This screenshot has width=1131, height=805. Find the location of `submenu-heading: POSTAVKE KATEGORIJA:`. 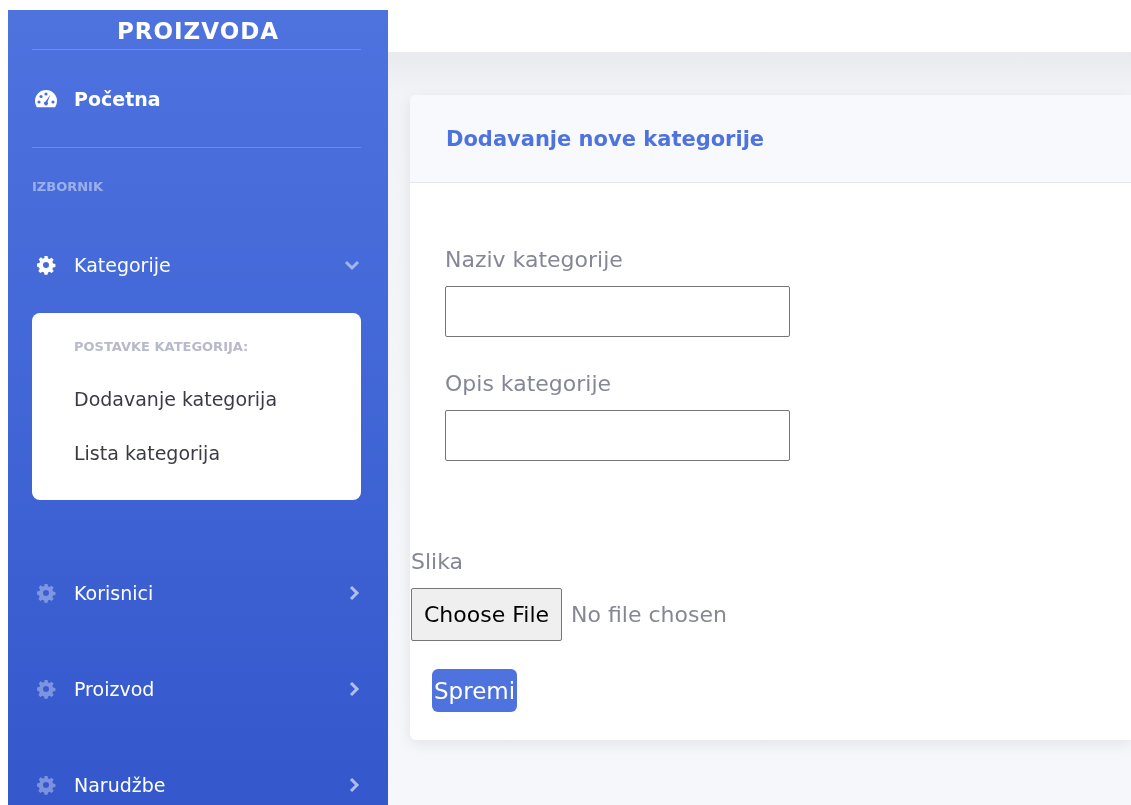

submenu-heading: POSTAVKE KATEGORIJA: is located at coordinates (161, 347).